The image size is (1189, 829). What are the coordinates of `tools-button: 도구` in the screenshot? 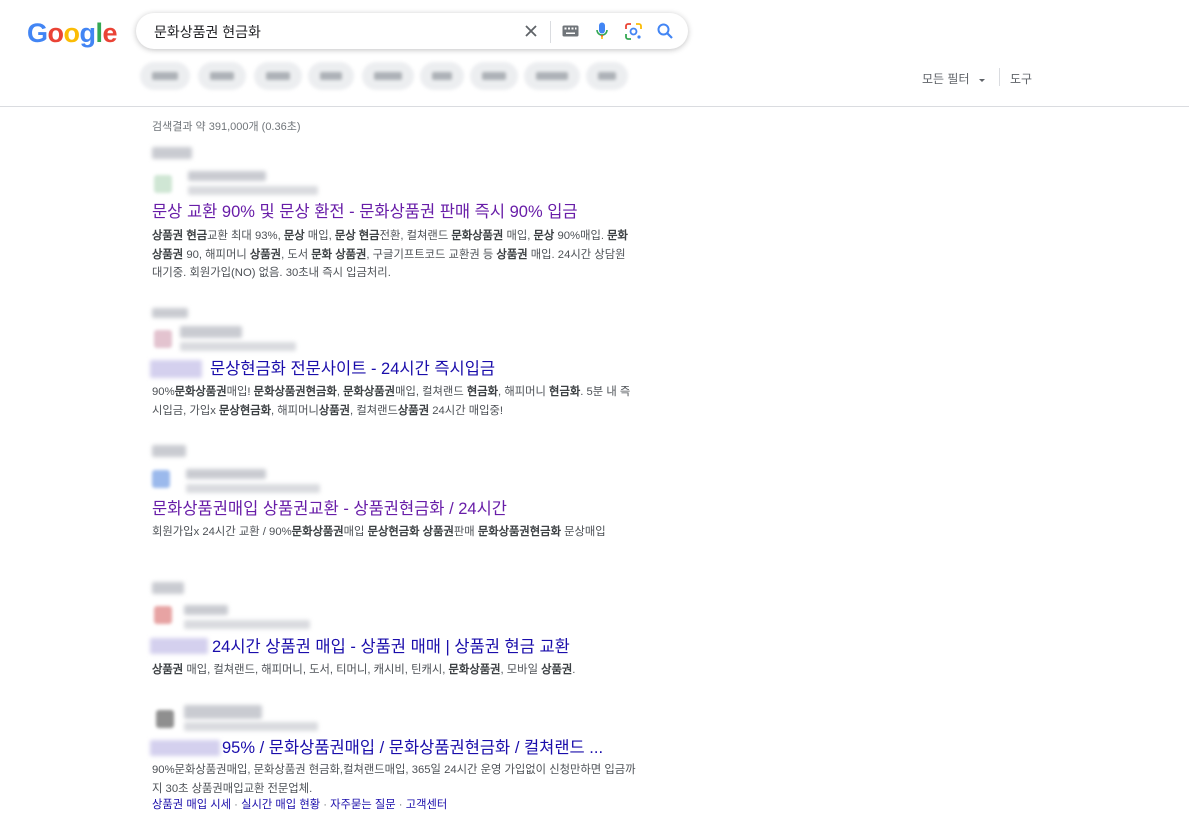 It's located at (1021, 78).